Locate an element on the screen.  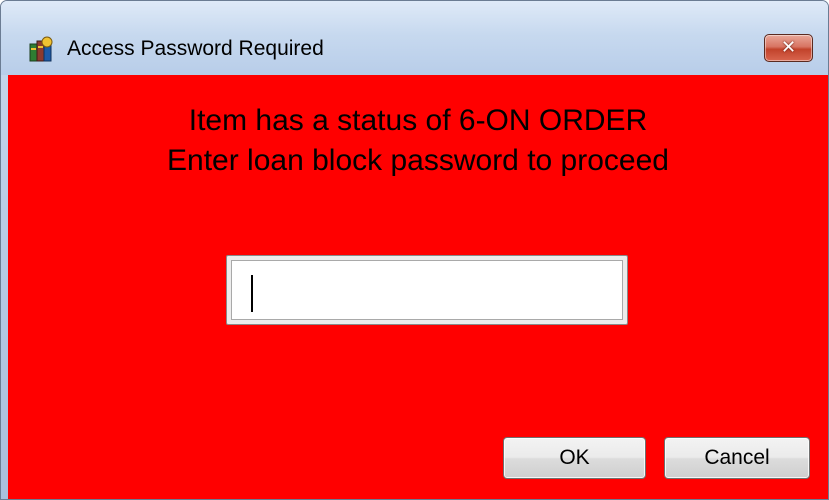
close-icon: ✕ is located at coordinates (788, 47).